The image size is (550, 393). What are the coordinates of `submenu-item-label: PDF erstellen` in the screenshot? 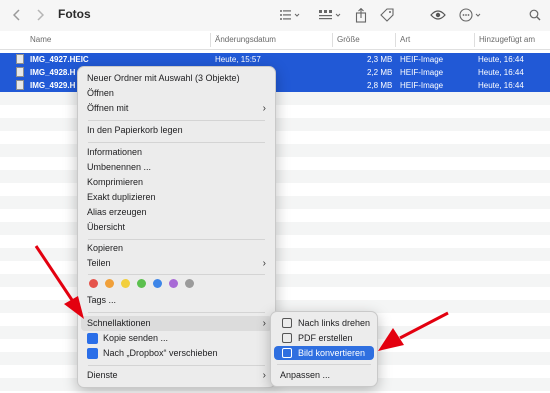 It's located at (325, 338).